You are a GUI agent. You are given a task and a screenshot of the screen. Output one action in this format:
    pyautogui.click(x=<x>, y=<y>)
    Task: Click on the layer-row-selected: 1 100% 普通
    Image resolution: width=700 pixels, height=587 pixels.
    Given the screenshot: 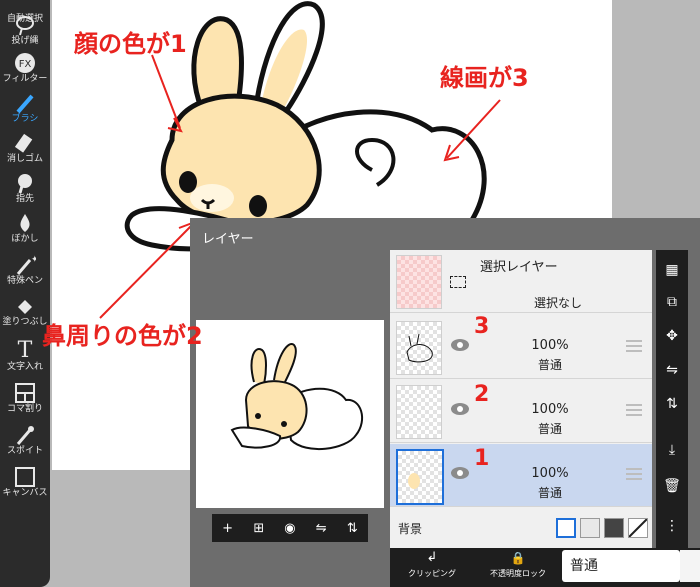 What is the action you would take?
    pyautogui.click(x=521, y=475)
    